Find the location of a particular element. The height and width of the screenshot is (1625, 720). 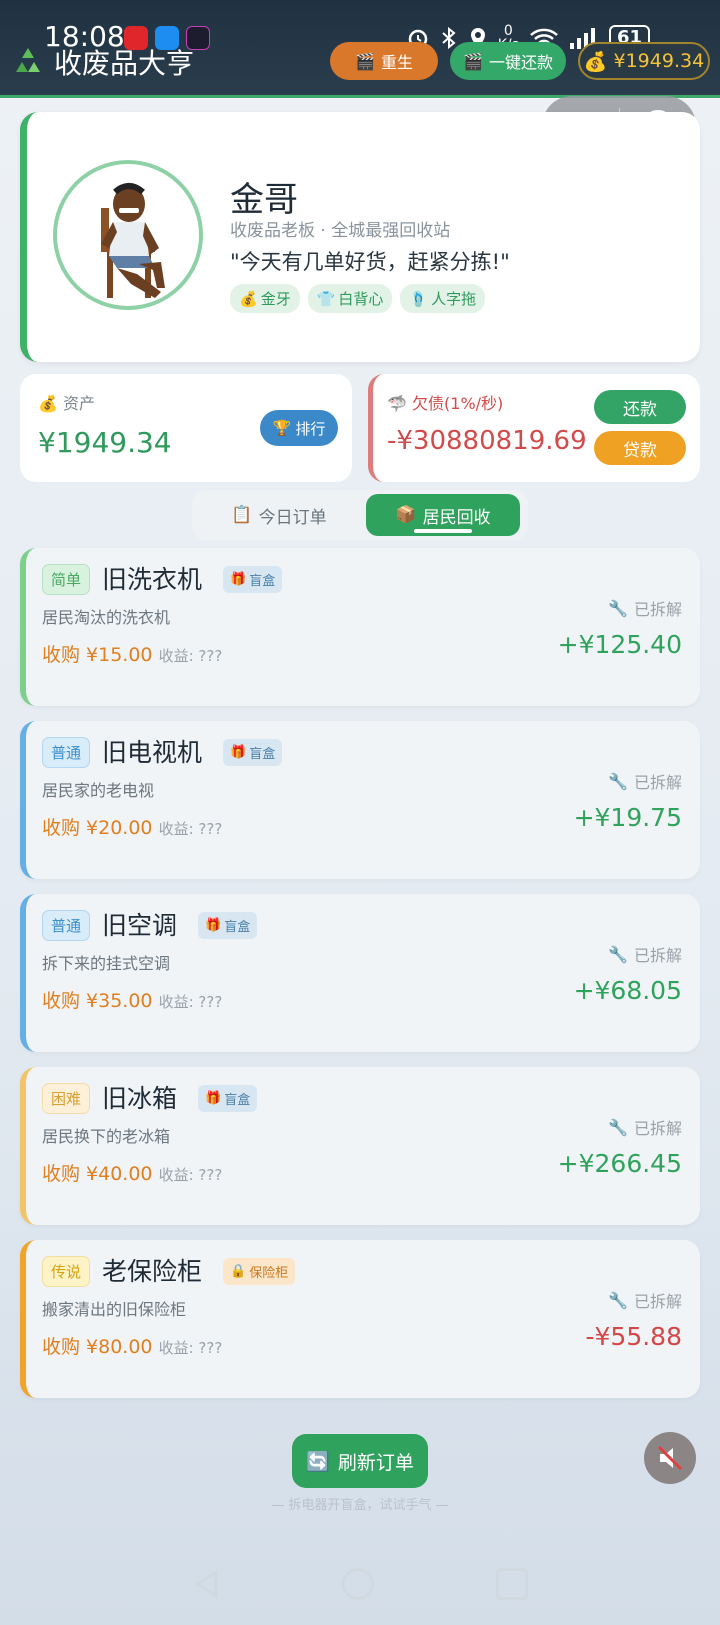

order-tabs: 📋 今日订单 📦 居民回收 is located at coordinates (360, 515).